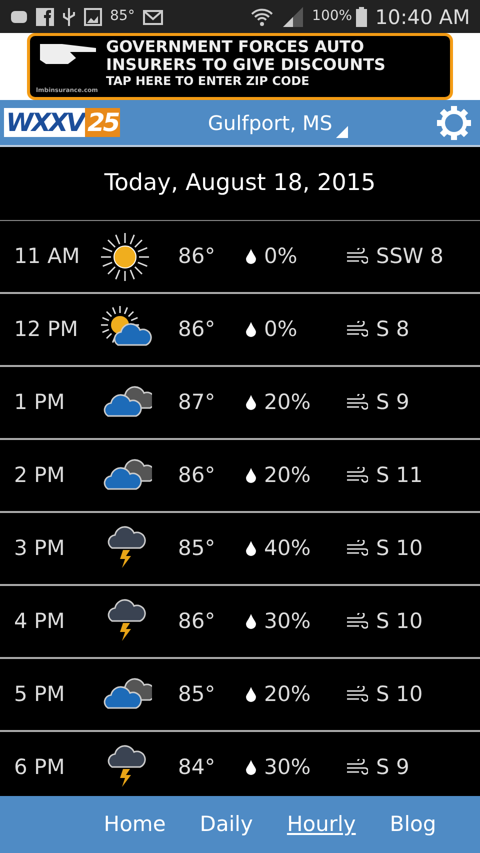 The width and height of the screenshot is (480, 853). What do you see at coordinates (342, 132) in the screenshot?
I see `dropdown-caret-icon` at bounding box center [342, 132].